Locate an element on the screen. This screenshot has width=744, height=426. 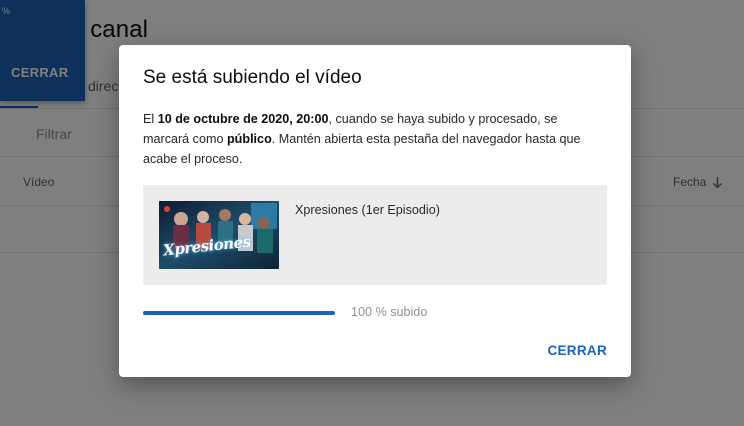
upload-progress-fill is located at coordinates (239, 313).